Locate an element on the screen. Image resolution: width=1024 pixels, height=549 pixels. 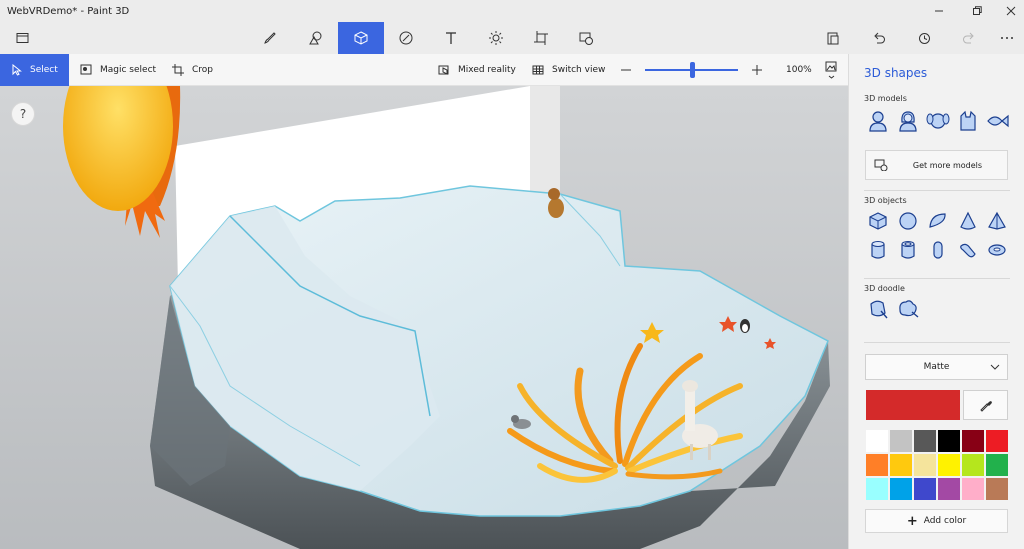
more-button is located at coordinates (1004, 38).